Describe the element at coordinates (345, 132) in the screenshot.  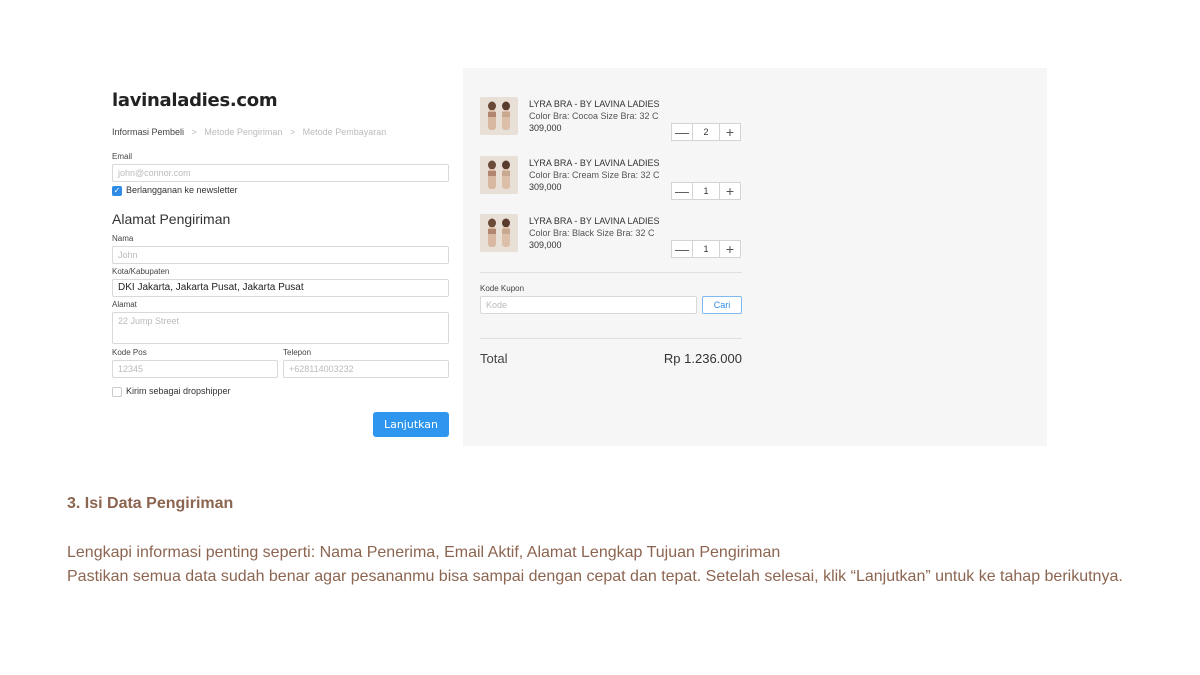
I see `breadcrumb-step-payment-method: Metode Pembayaran` at that location.